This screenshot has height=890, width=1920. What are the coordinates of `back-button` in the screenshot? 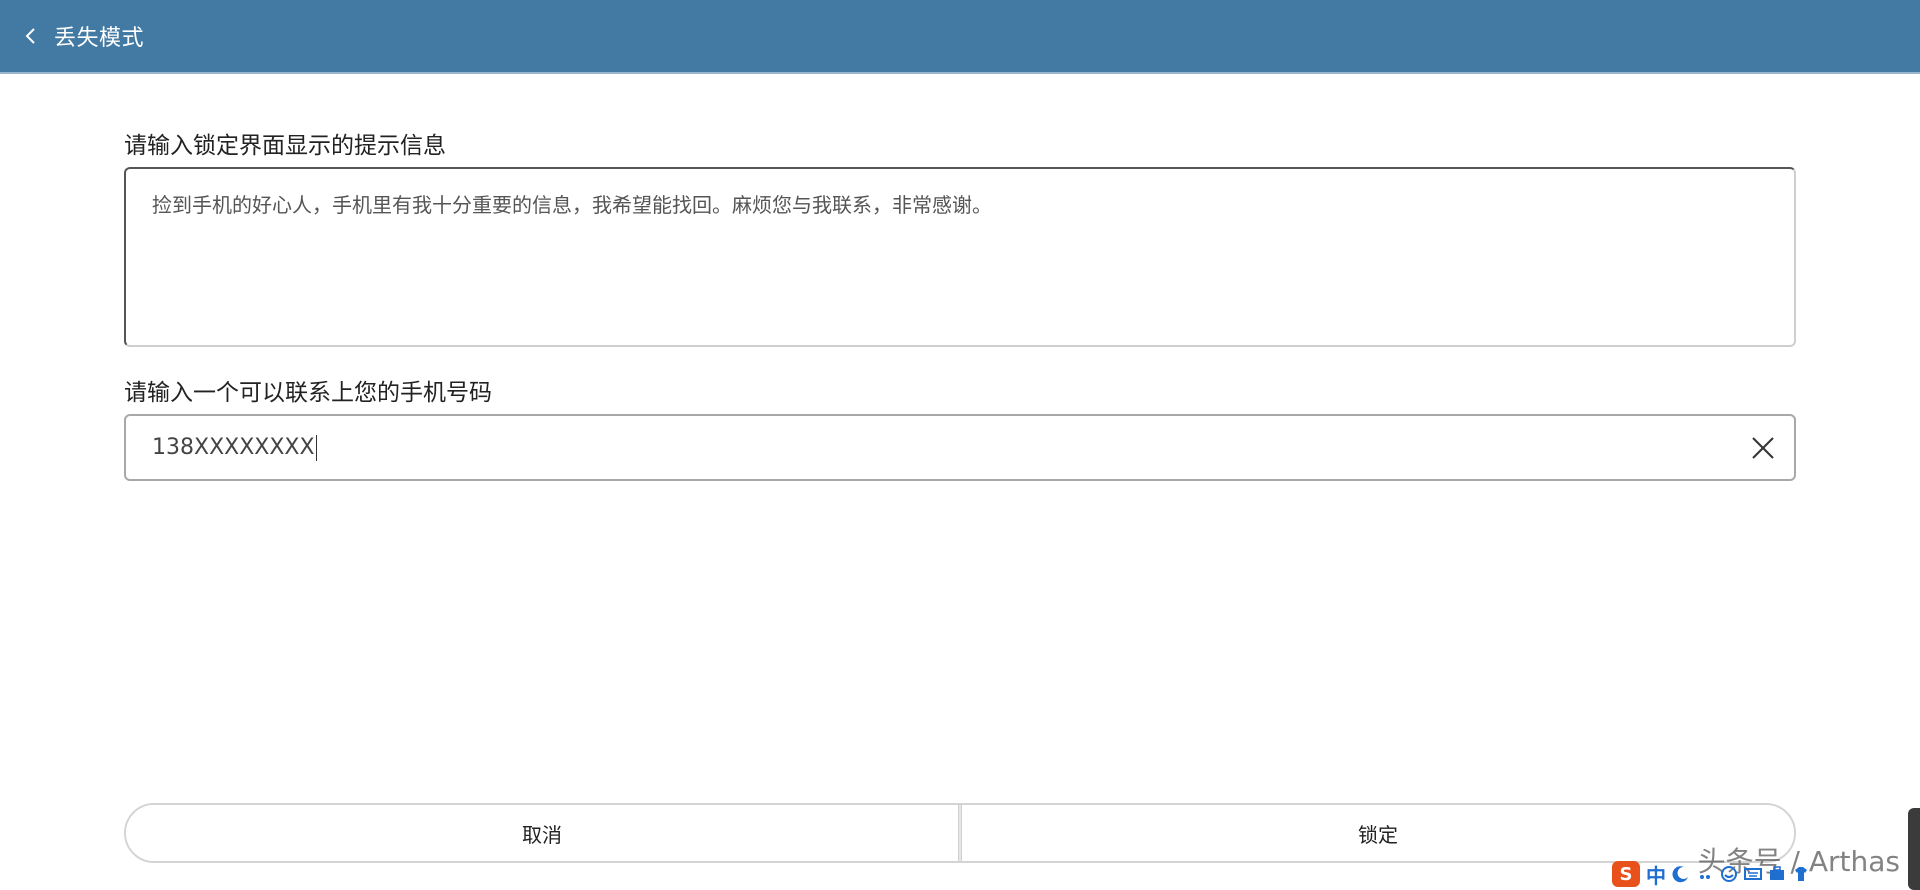 It's located at (25, 36).